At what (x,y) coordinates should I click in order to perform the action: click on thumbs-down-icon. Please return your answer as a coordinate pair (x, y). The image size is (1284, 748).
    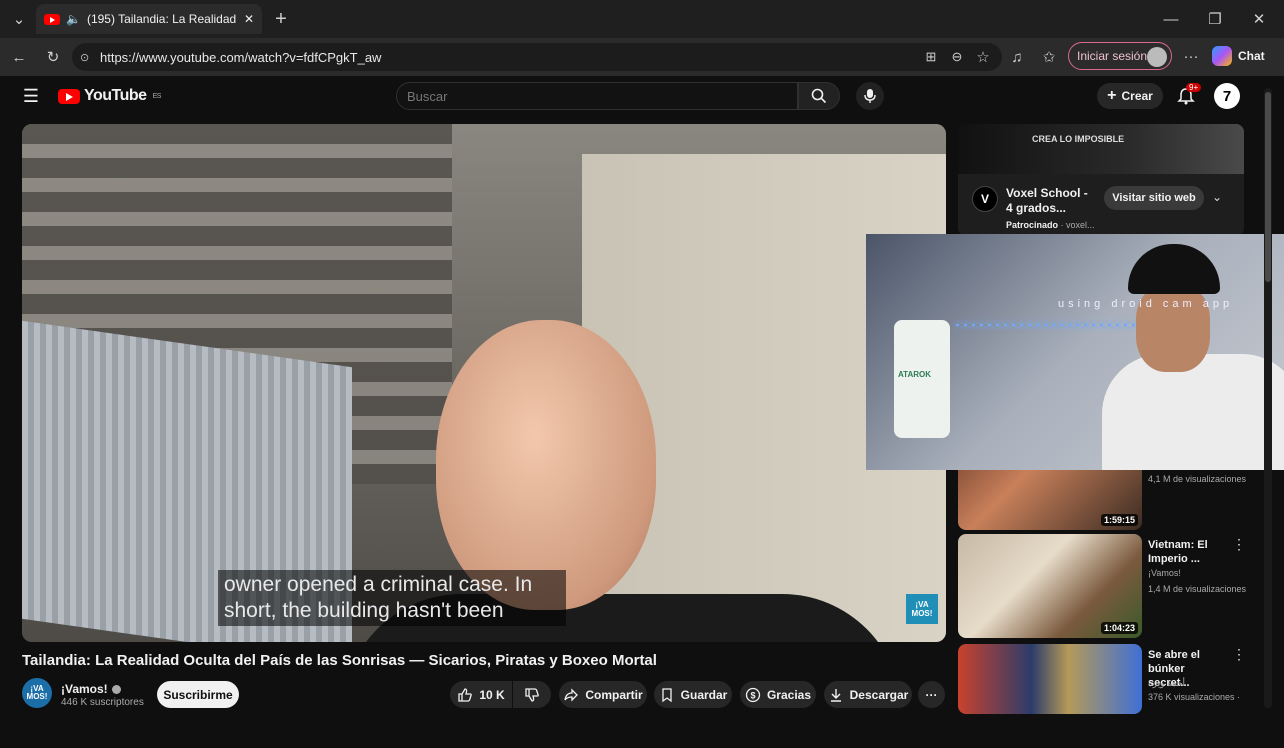
    Looking at the image, I should click on (532, 694).